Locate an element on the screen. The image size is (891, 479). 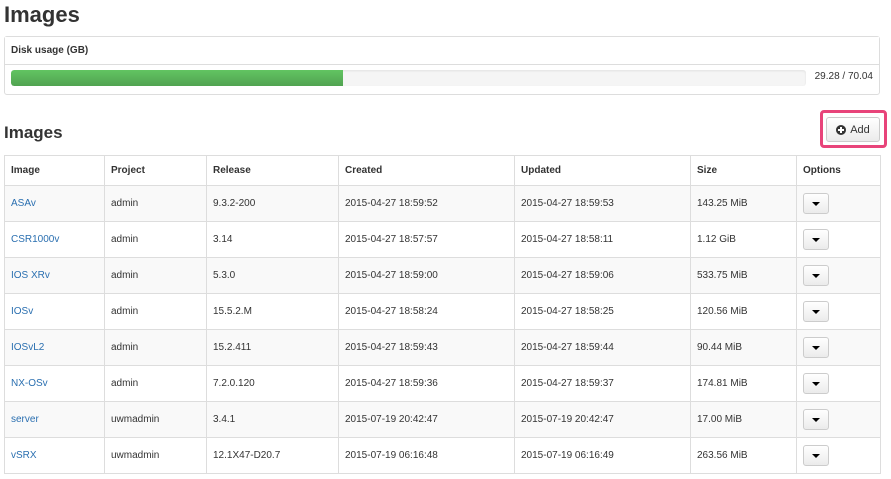
image-name-cell: CSR1000v is located at coordinates (54, 239).